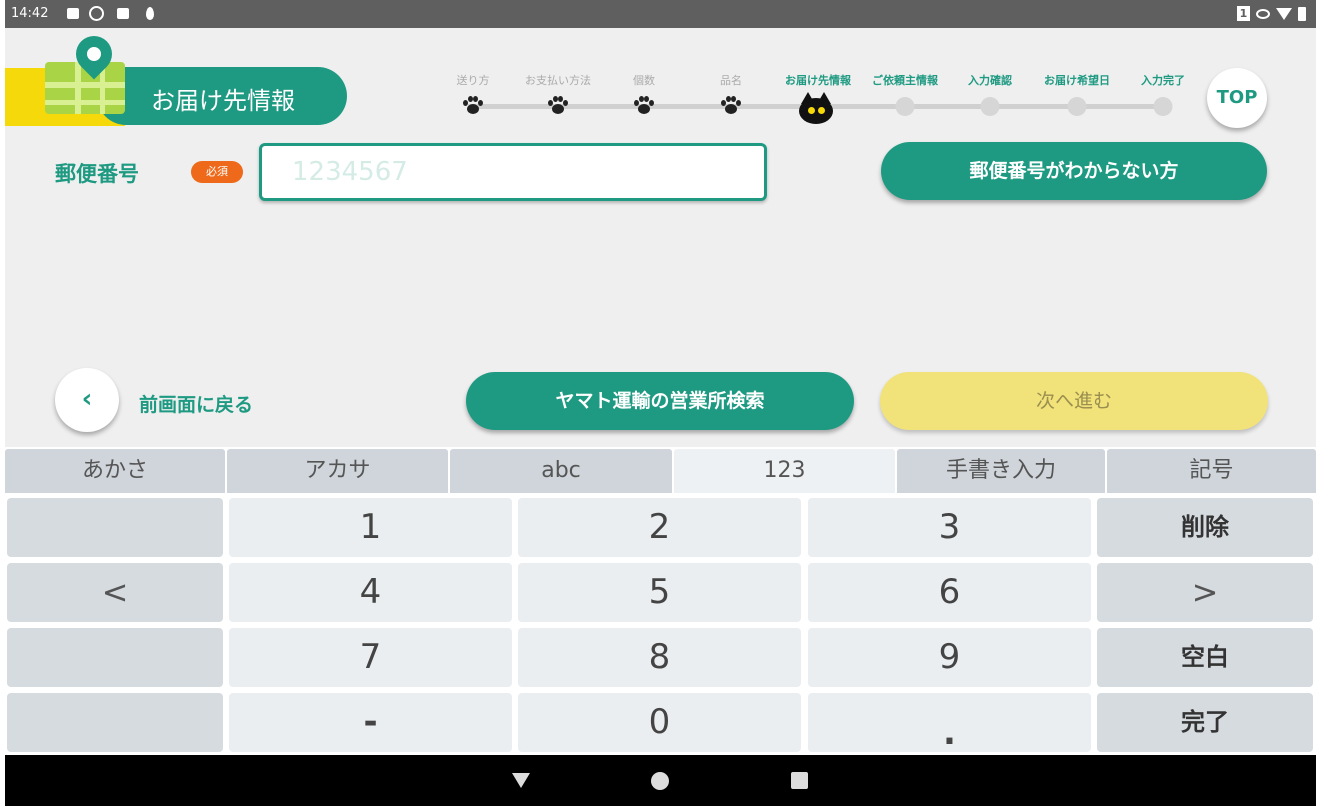 Image resolution: width=1319 pixels, height=808 pixels. Describe the element at coordinates (521, 780) in the screenshot. I see `nav-back-icon` at that location.